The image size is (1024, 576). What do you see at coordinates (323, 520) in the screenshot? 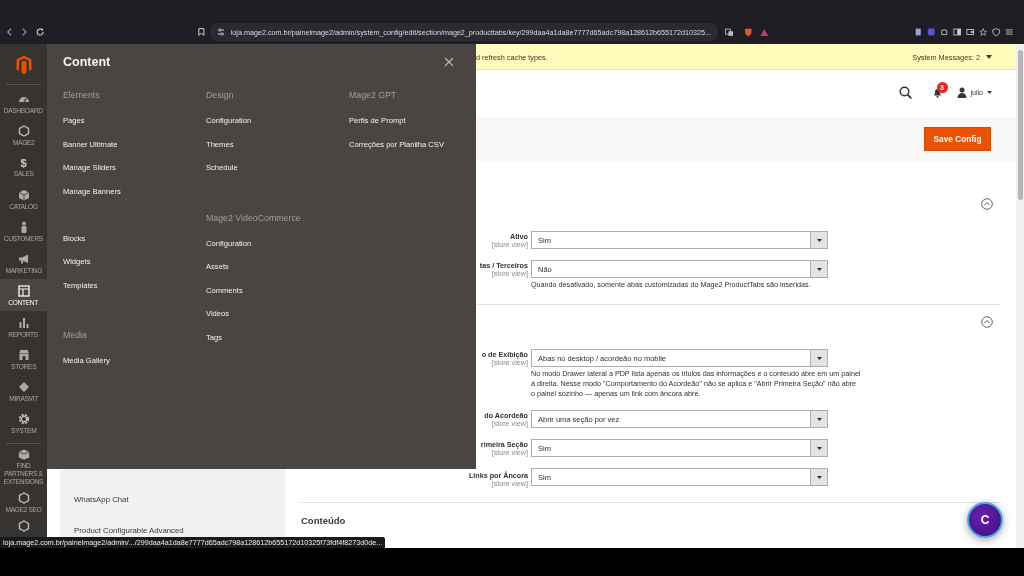
I see `section-title: Conteúdo` at bounding box center [323, 520].